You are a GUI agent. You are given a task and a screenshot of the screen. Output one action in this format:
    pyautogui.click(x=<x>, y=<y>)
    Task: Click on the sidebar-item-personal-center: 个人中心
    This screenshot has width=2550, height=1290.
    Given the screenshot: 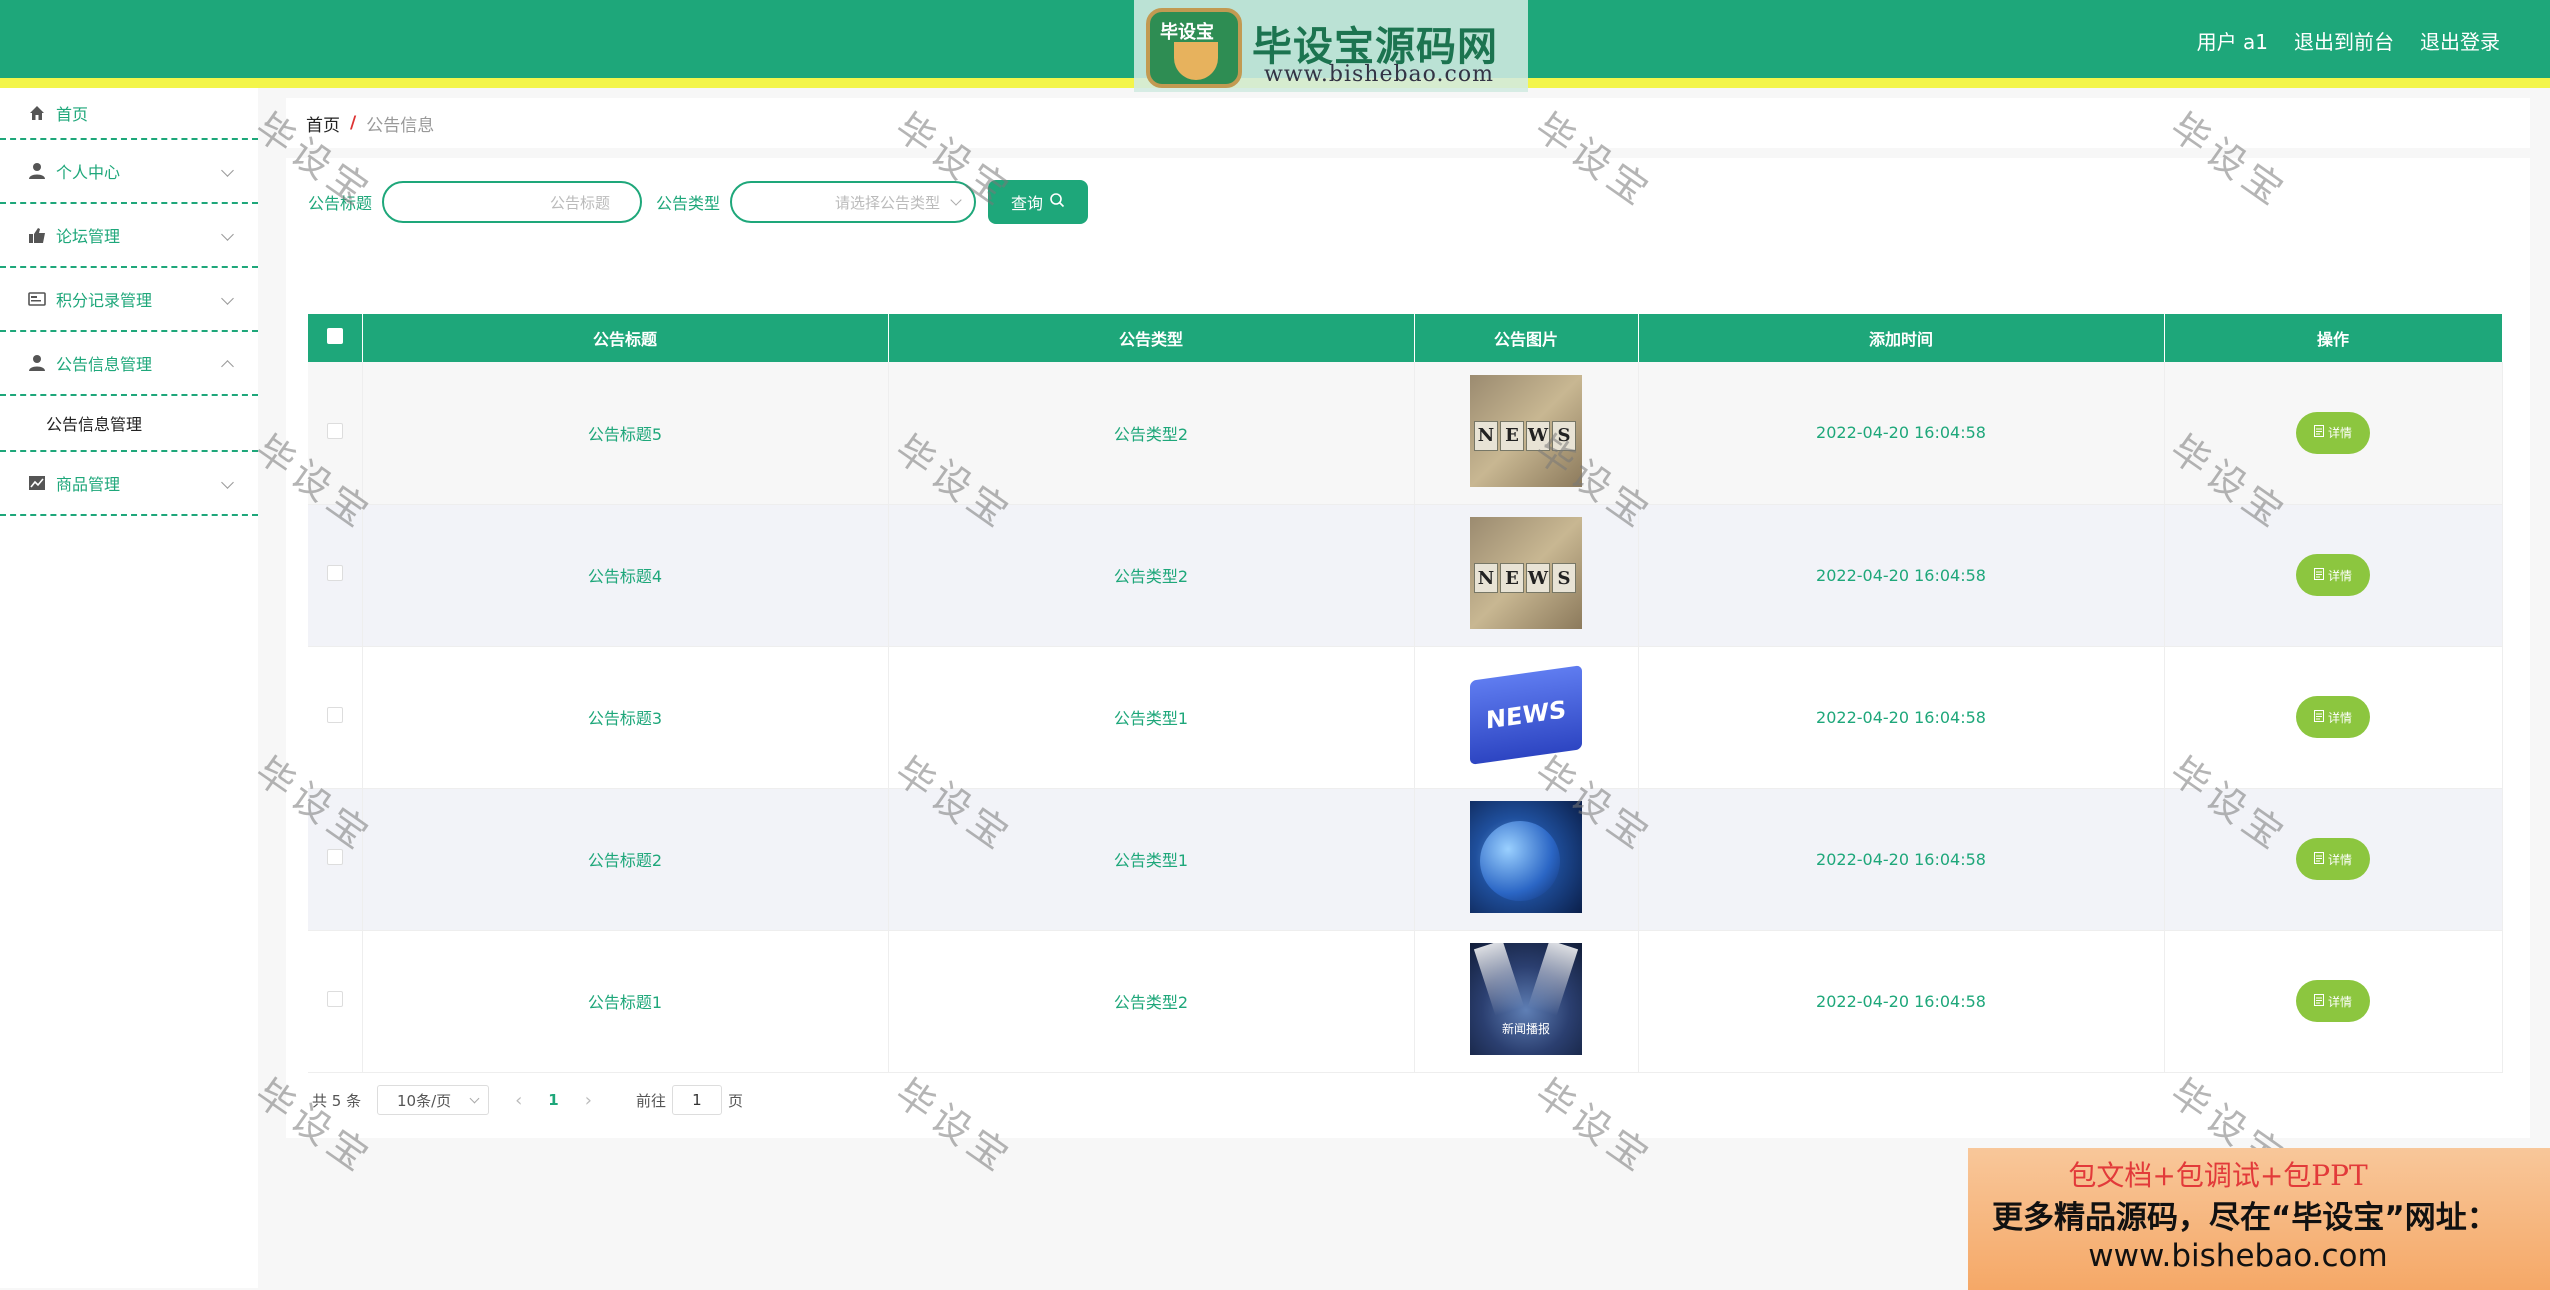 What is the action you would take?
    pyautogui.click(x=129, y=172)
    